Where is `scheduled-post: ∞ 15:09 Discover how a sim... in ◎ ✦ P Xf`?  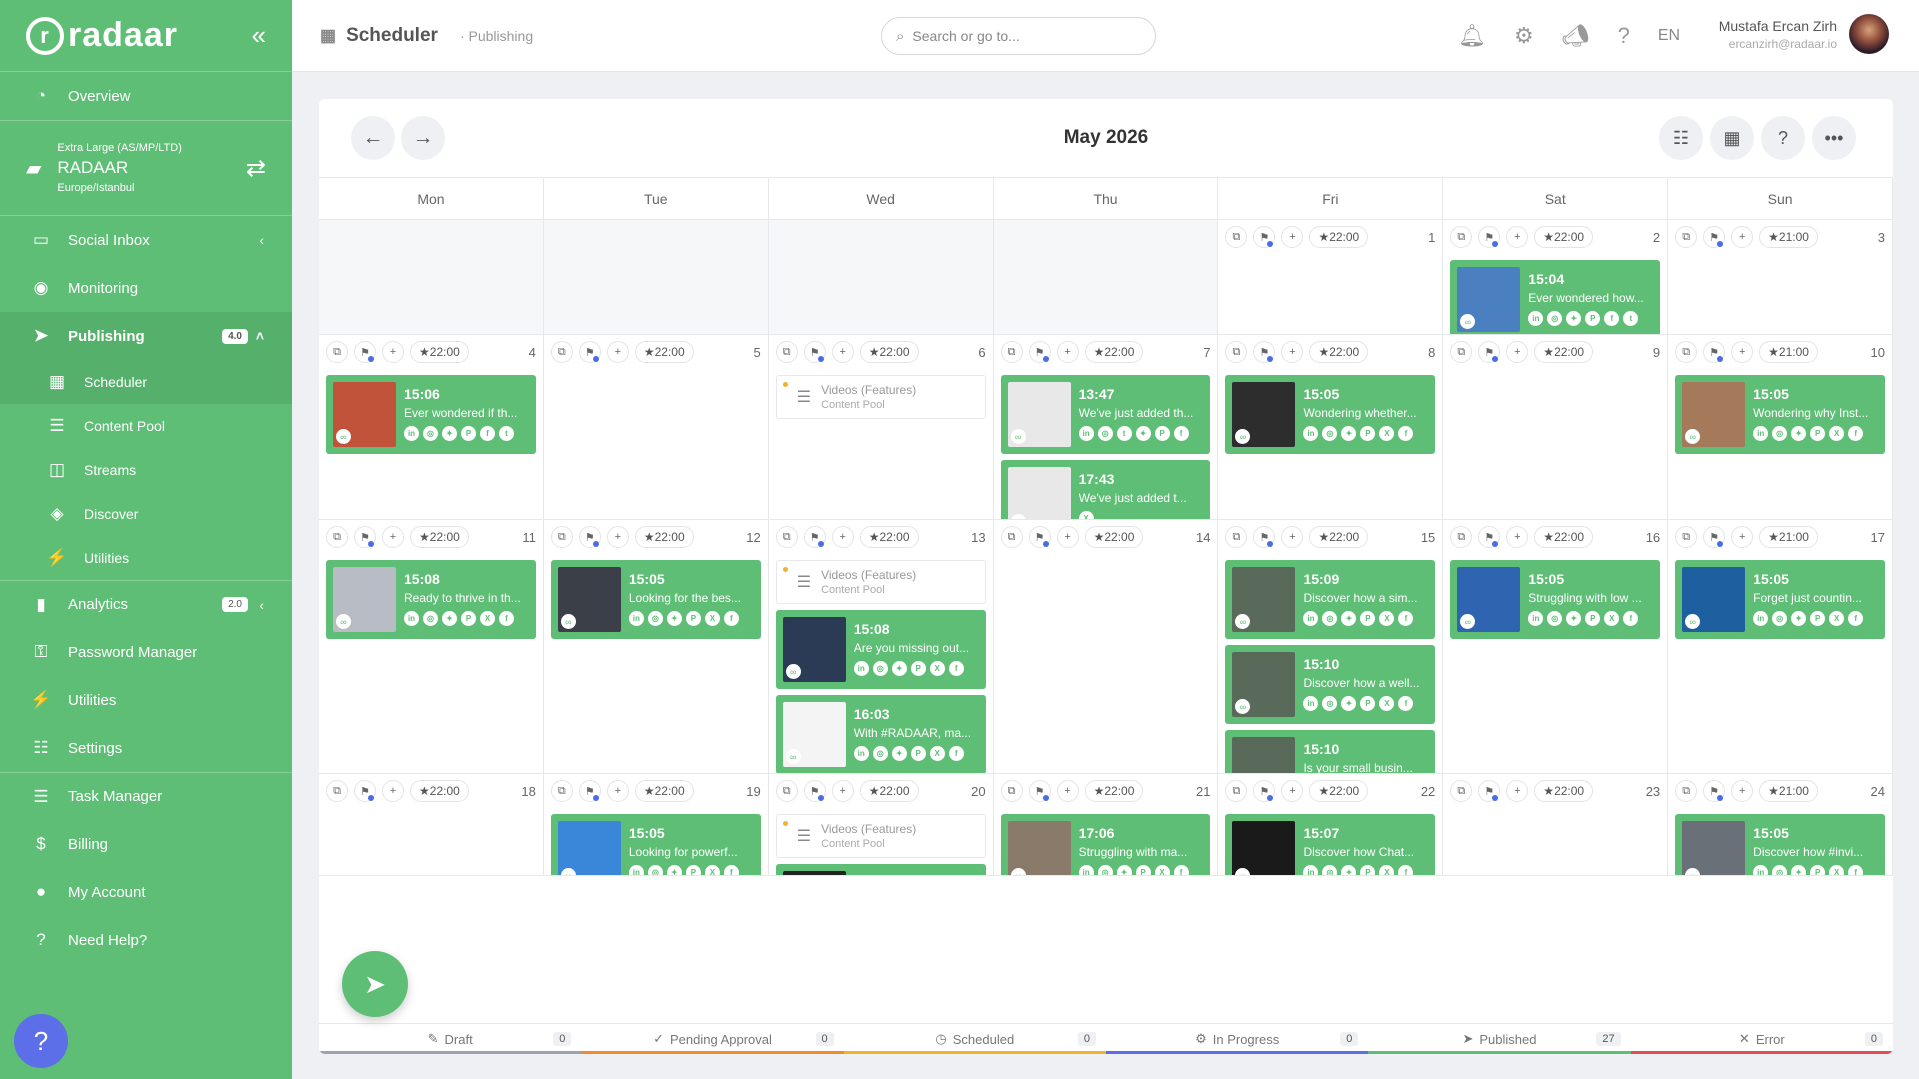 scheduled-post: ∞ 15:09 Discover how a sim... in ◎ ✦ P Xf is located at coordinates (1330, 599).